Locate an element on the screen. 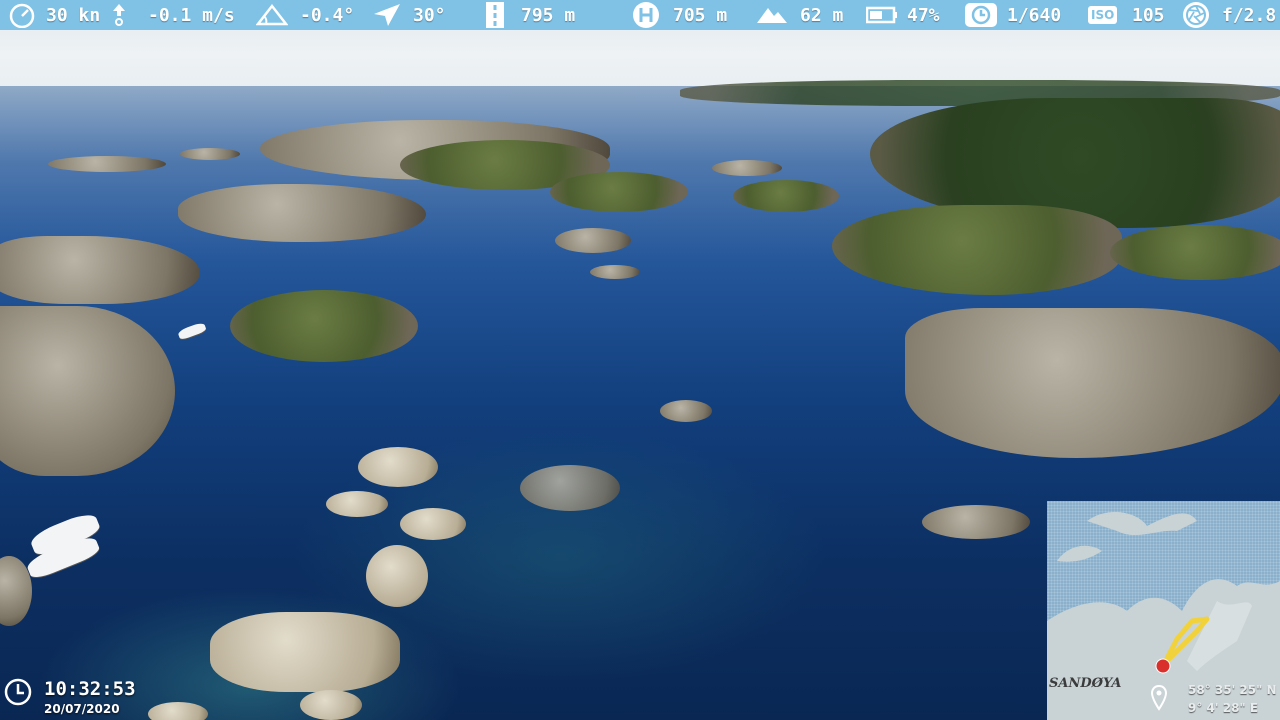 This screenshot has width=1280, height=720. island-left-mid is located at coordinates (302, 213).